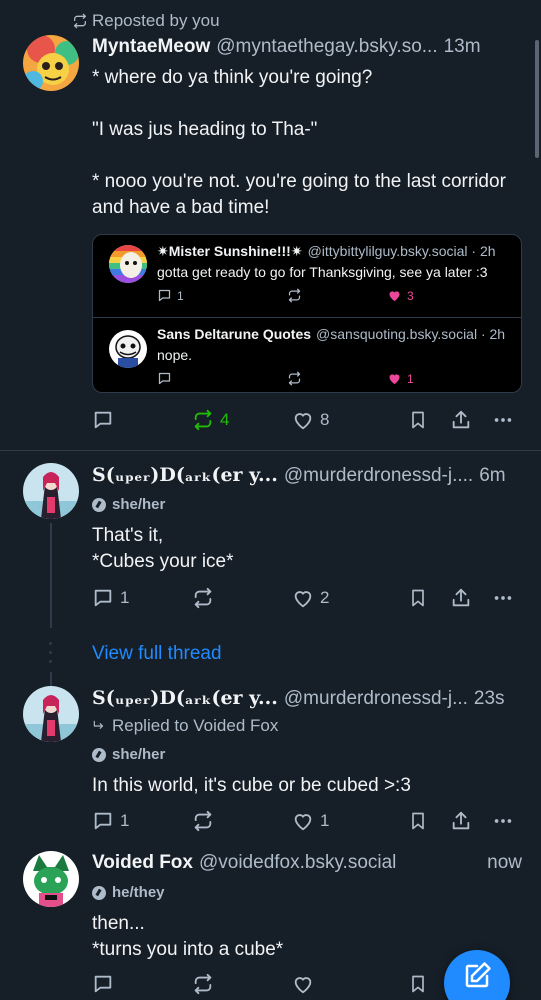 This screenshot has width=541, height=1000. I want to click on repost-indicator: Reposted by you, so click(146, 21).